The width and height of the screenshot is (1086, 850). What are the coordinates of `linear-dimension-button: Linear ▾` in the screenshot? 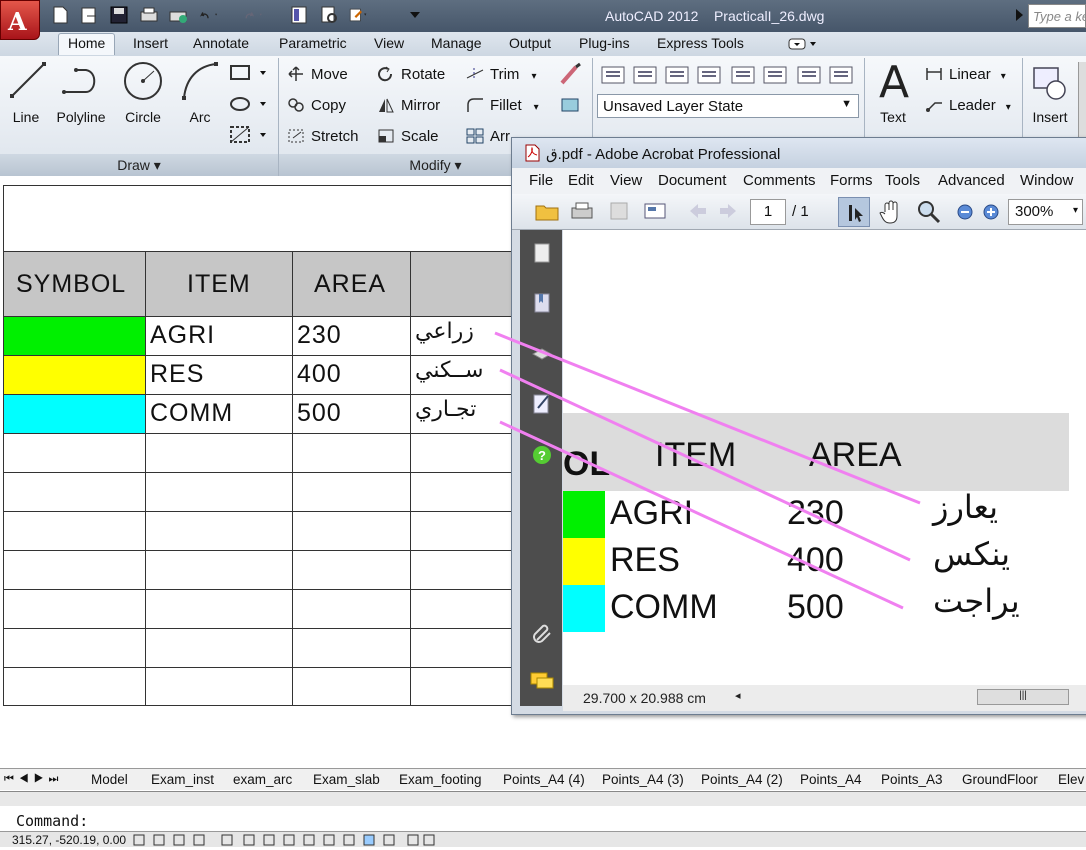 It's located at (965, 74).